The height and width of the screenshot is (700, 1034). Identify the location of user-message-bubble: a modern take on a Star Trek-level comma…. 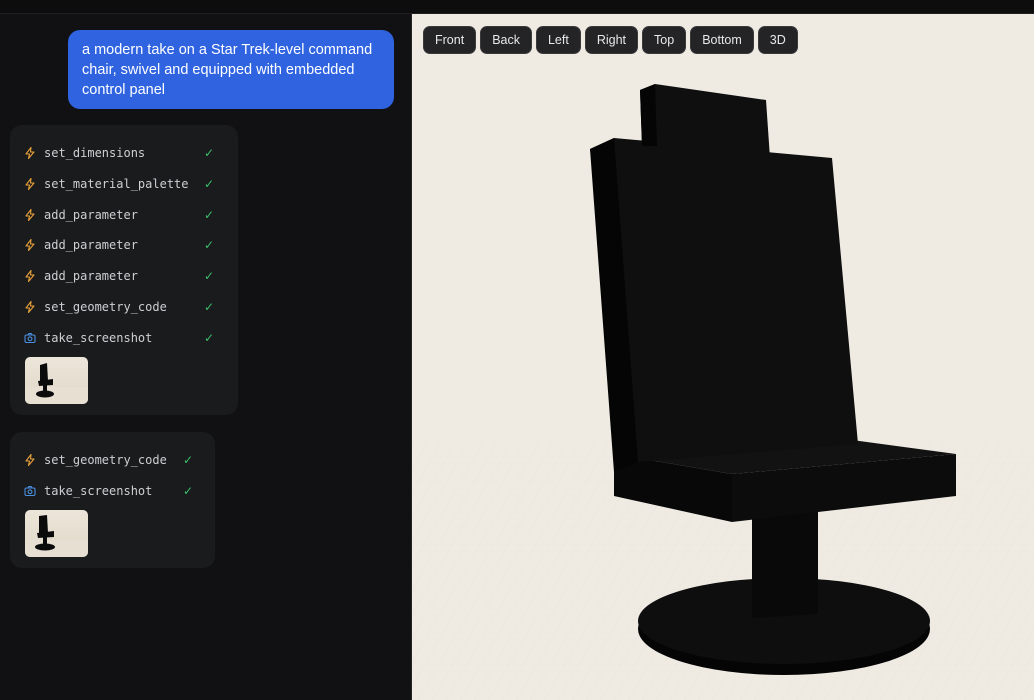
(231, 69).